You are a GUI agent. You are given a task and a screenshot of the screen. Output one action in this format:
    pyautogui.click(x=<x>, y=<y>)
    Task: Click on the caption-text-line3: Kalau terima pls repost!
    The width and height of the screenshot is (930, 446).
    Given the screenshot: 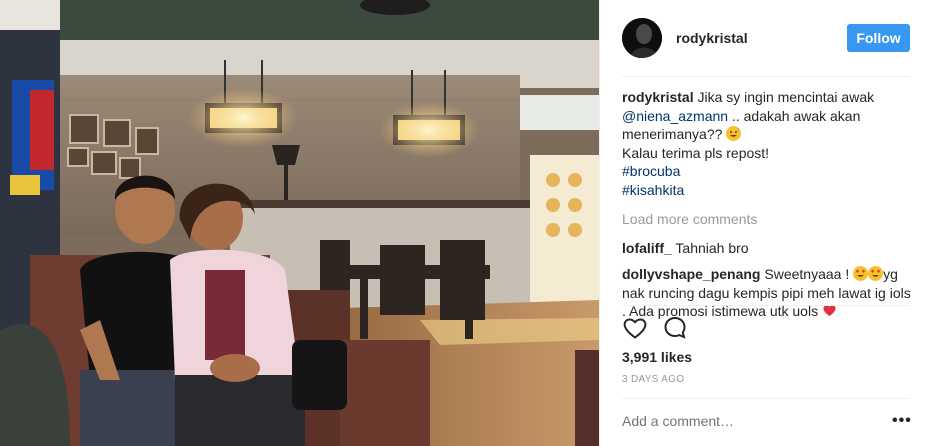 What is the action you would take?
    pyautogui.click(x=696, y=152)
    